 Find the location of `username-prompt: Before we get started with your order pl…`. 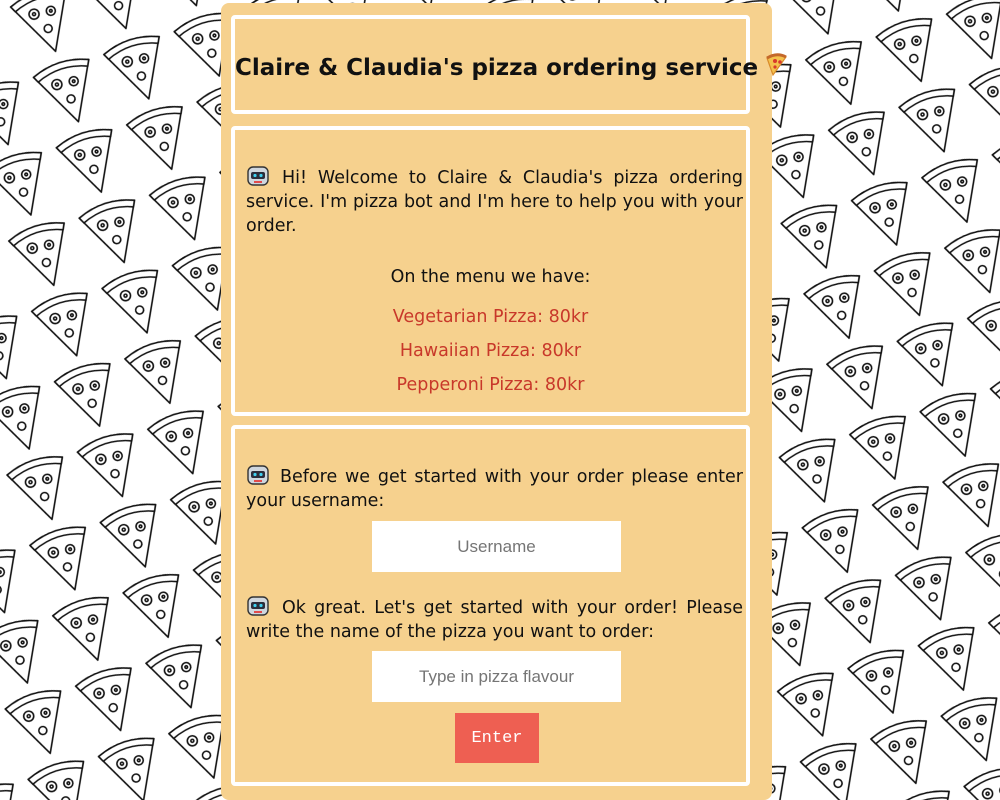

username-prompt: Before we get started with your order pl… is located at coordinates (494, 488).